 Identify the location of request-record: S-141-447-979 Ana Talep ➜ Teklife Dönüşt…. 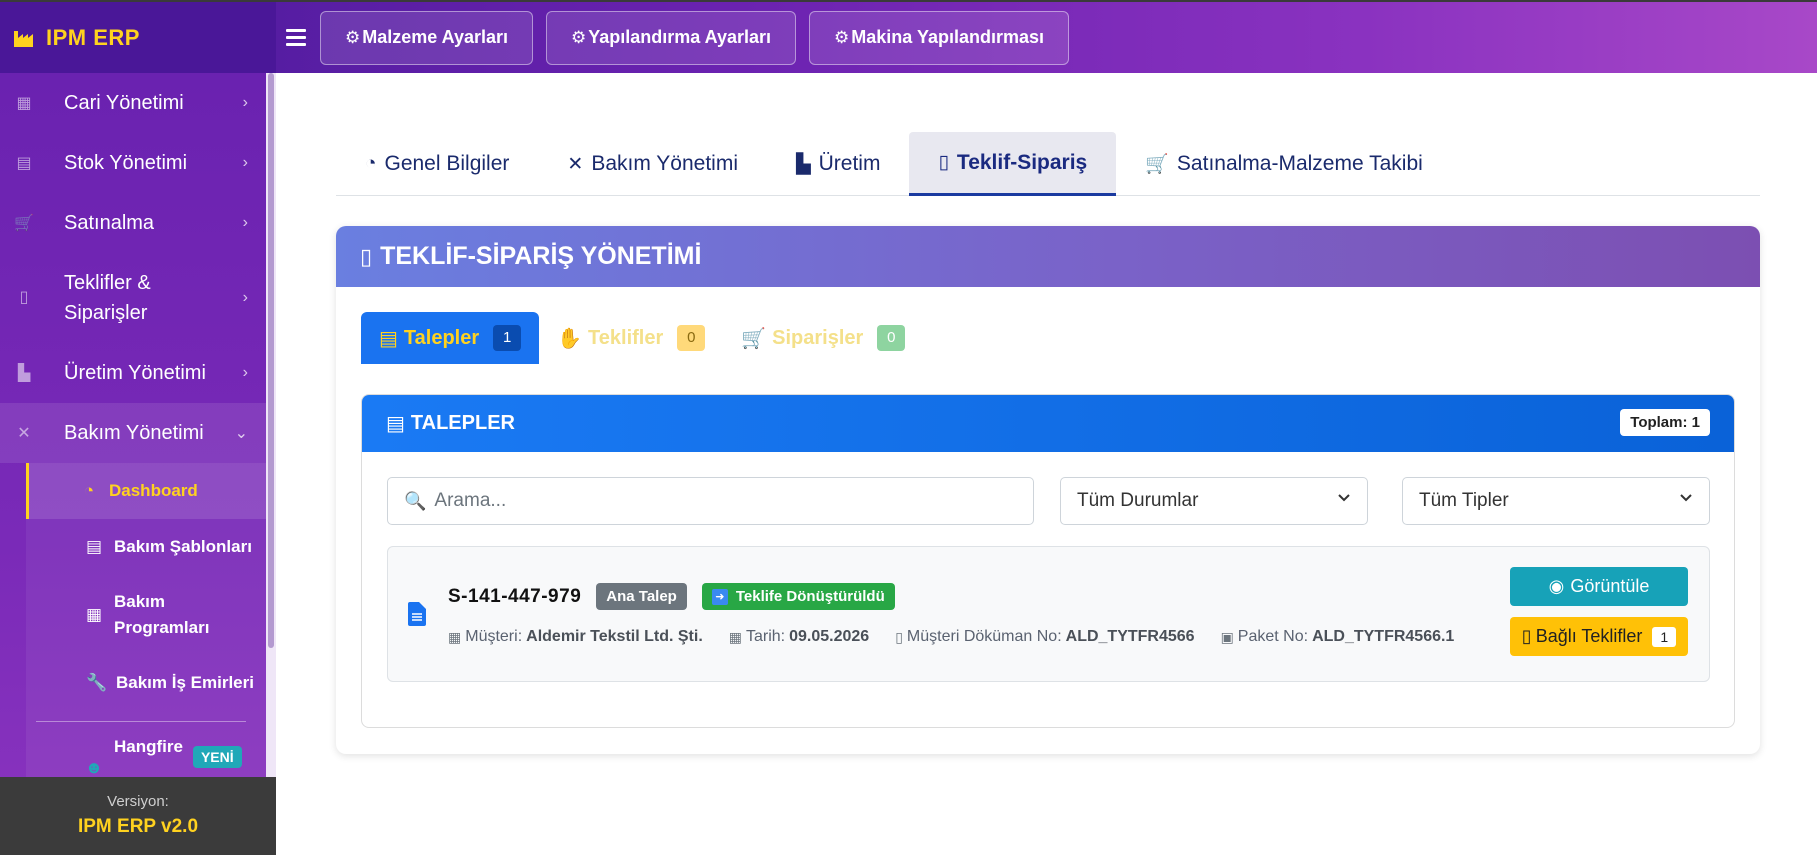
(1048, 614).